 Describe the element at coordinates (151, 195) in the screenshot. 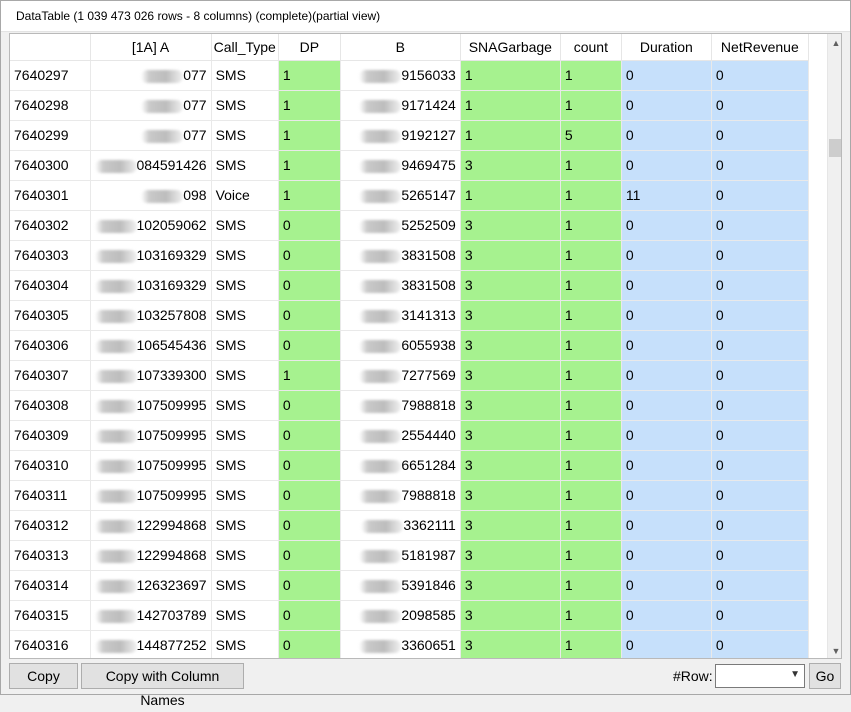

I see `cell-a: 098` at that location.